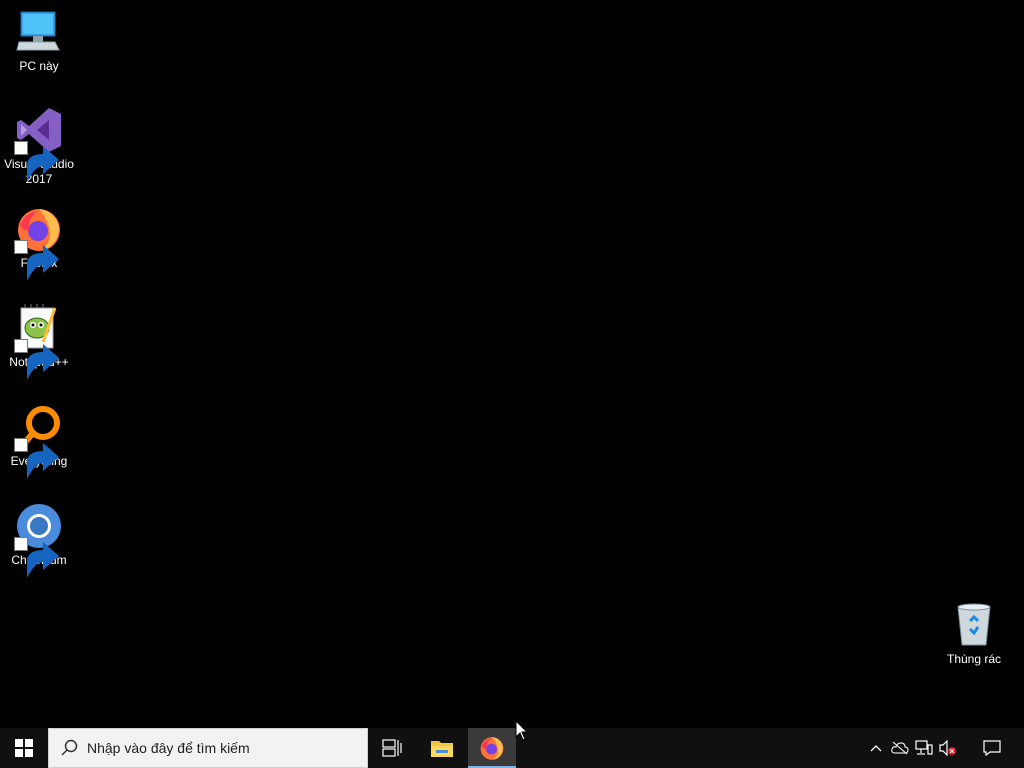 This screenshot has height=768, width=1024. I want to click on desktop-icon-pc: PC này, so click(39, 41).